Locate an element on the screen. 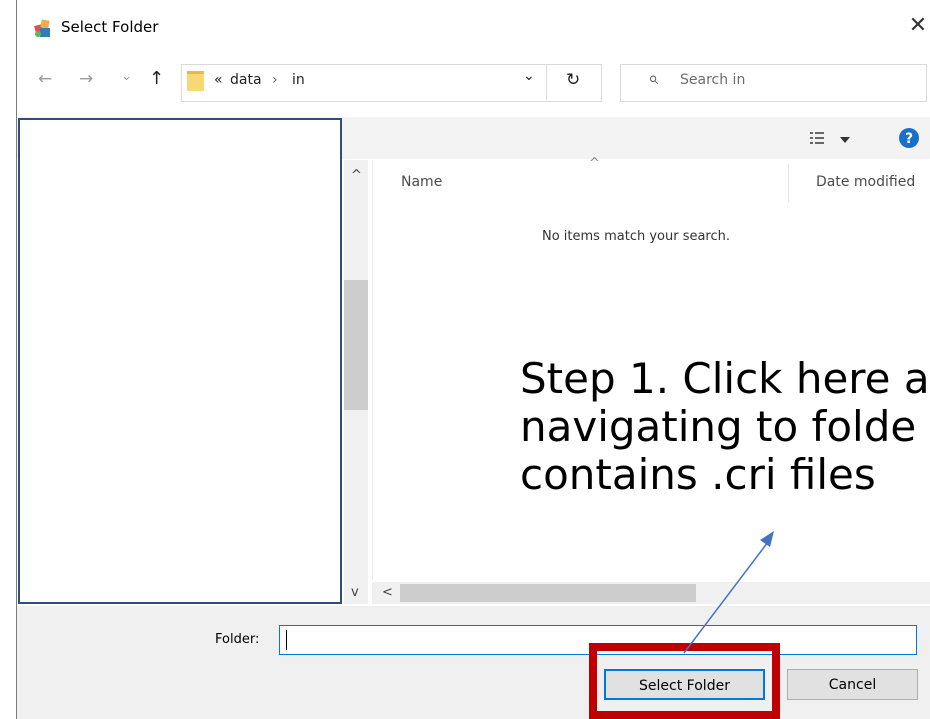 The image size is (930, 719). nav-pane-scroll-thumb is located at coordinates (356, 345).